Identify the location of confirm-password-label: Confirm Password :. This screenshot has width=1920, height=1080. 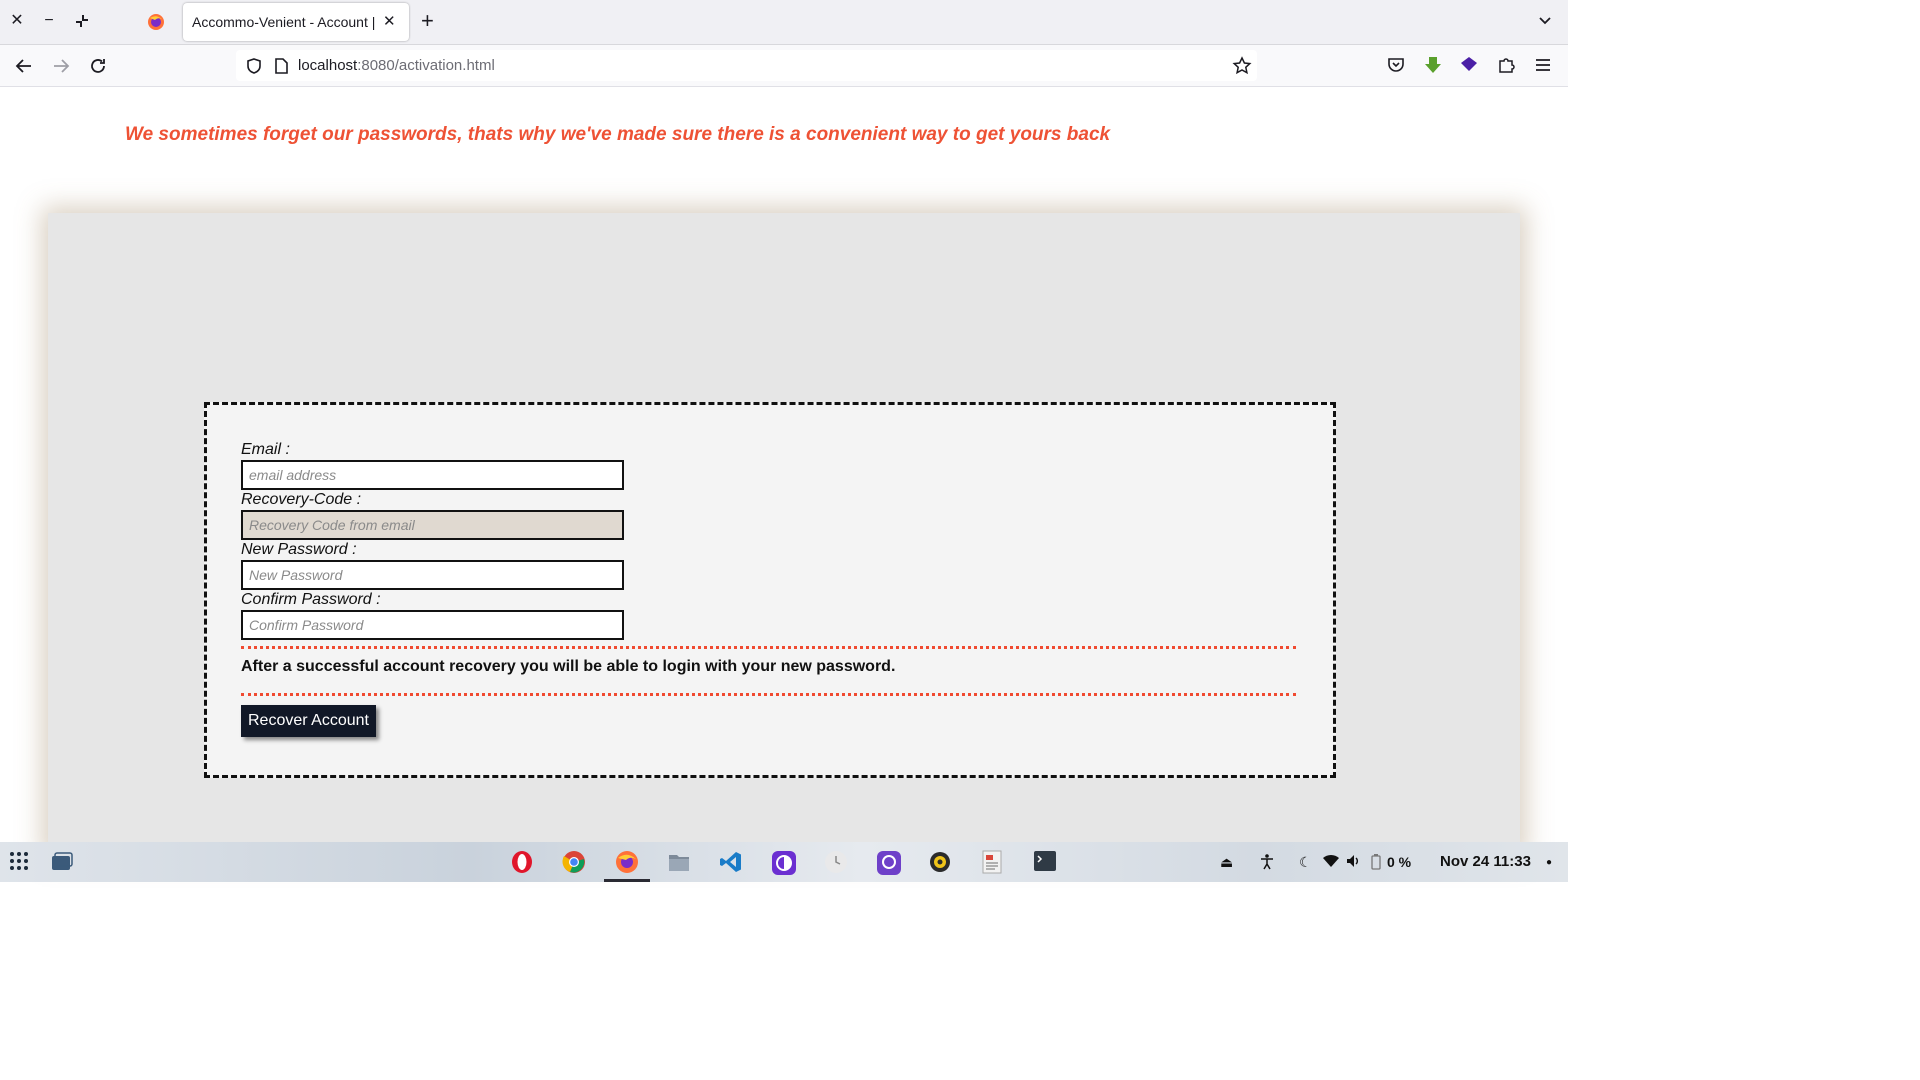
(311, 599).